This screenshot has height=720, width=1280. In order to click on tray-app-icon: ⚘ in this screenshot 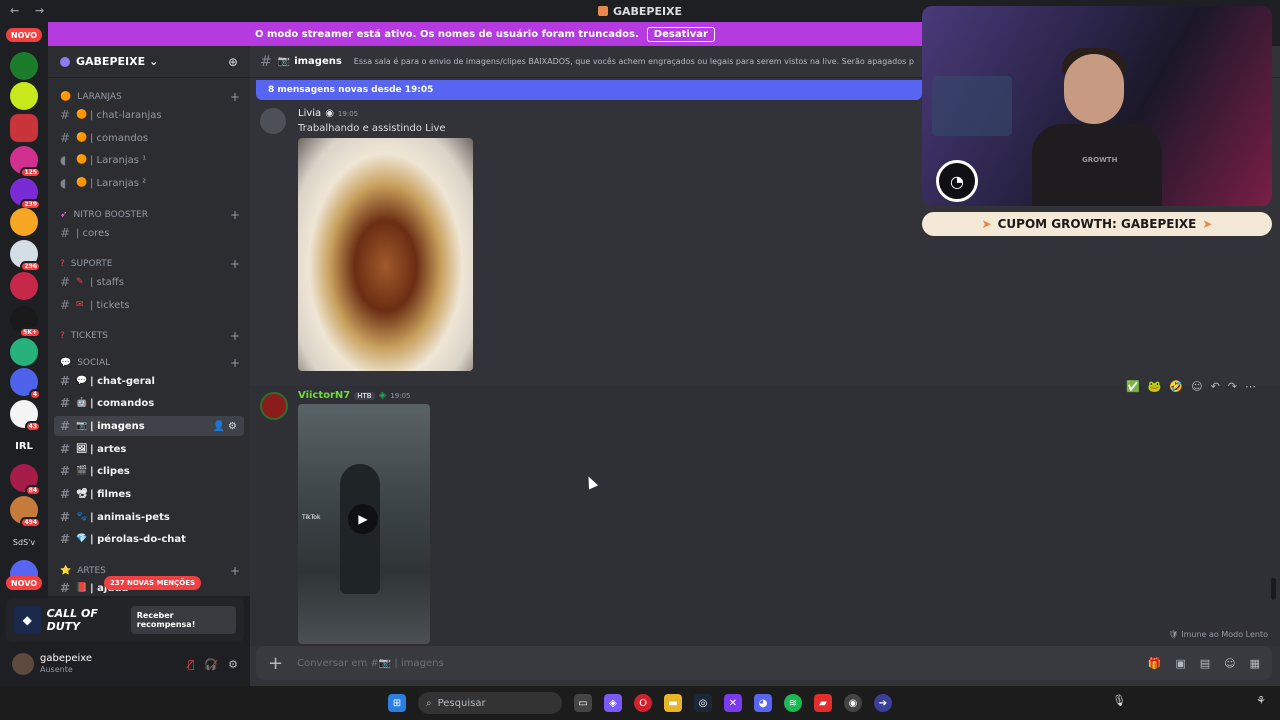, I will do `click(1261, 700)`.